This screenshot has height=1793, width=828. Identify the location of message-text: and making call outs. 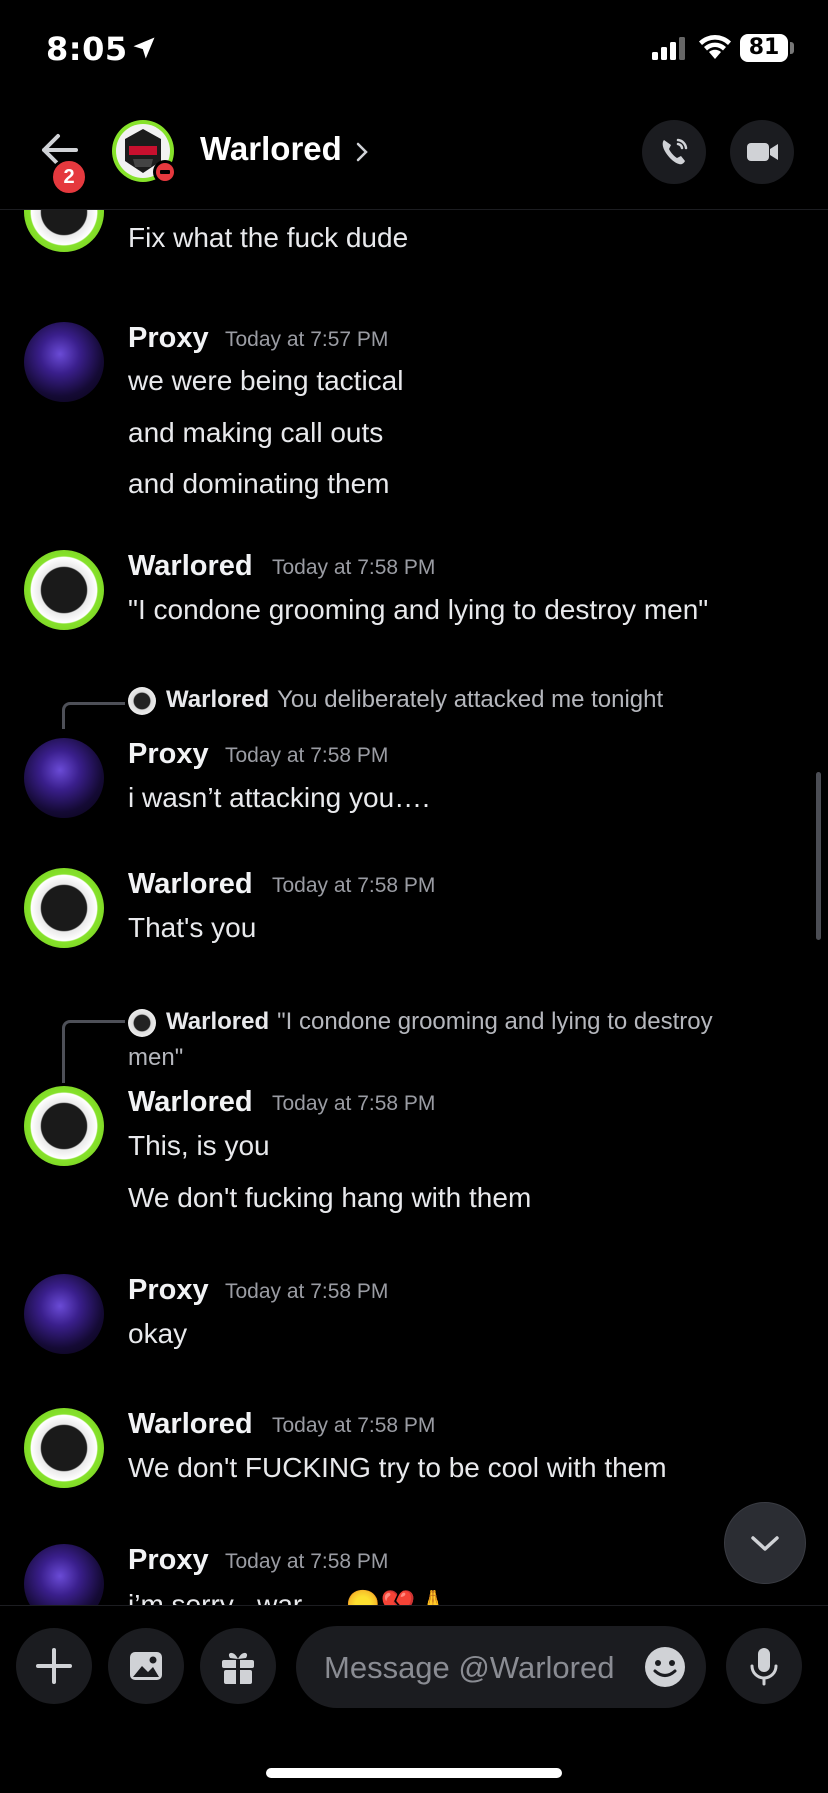
(256, 432).